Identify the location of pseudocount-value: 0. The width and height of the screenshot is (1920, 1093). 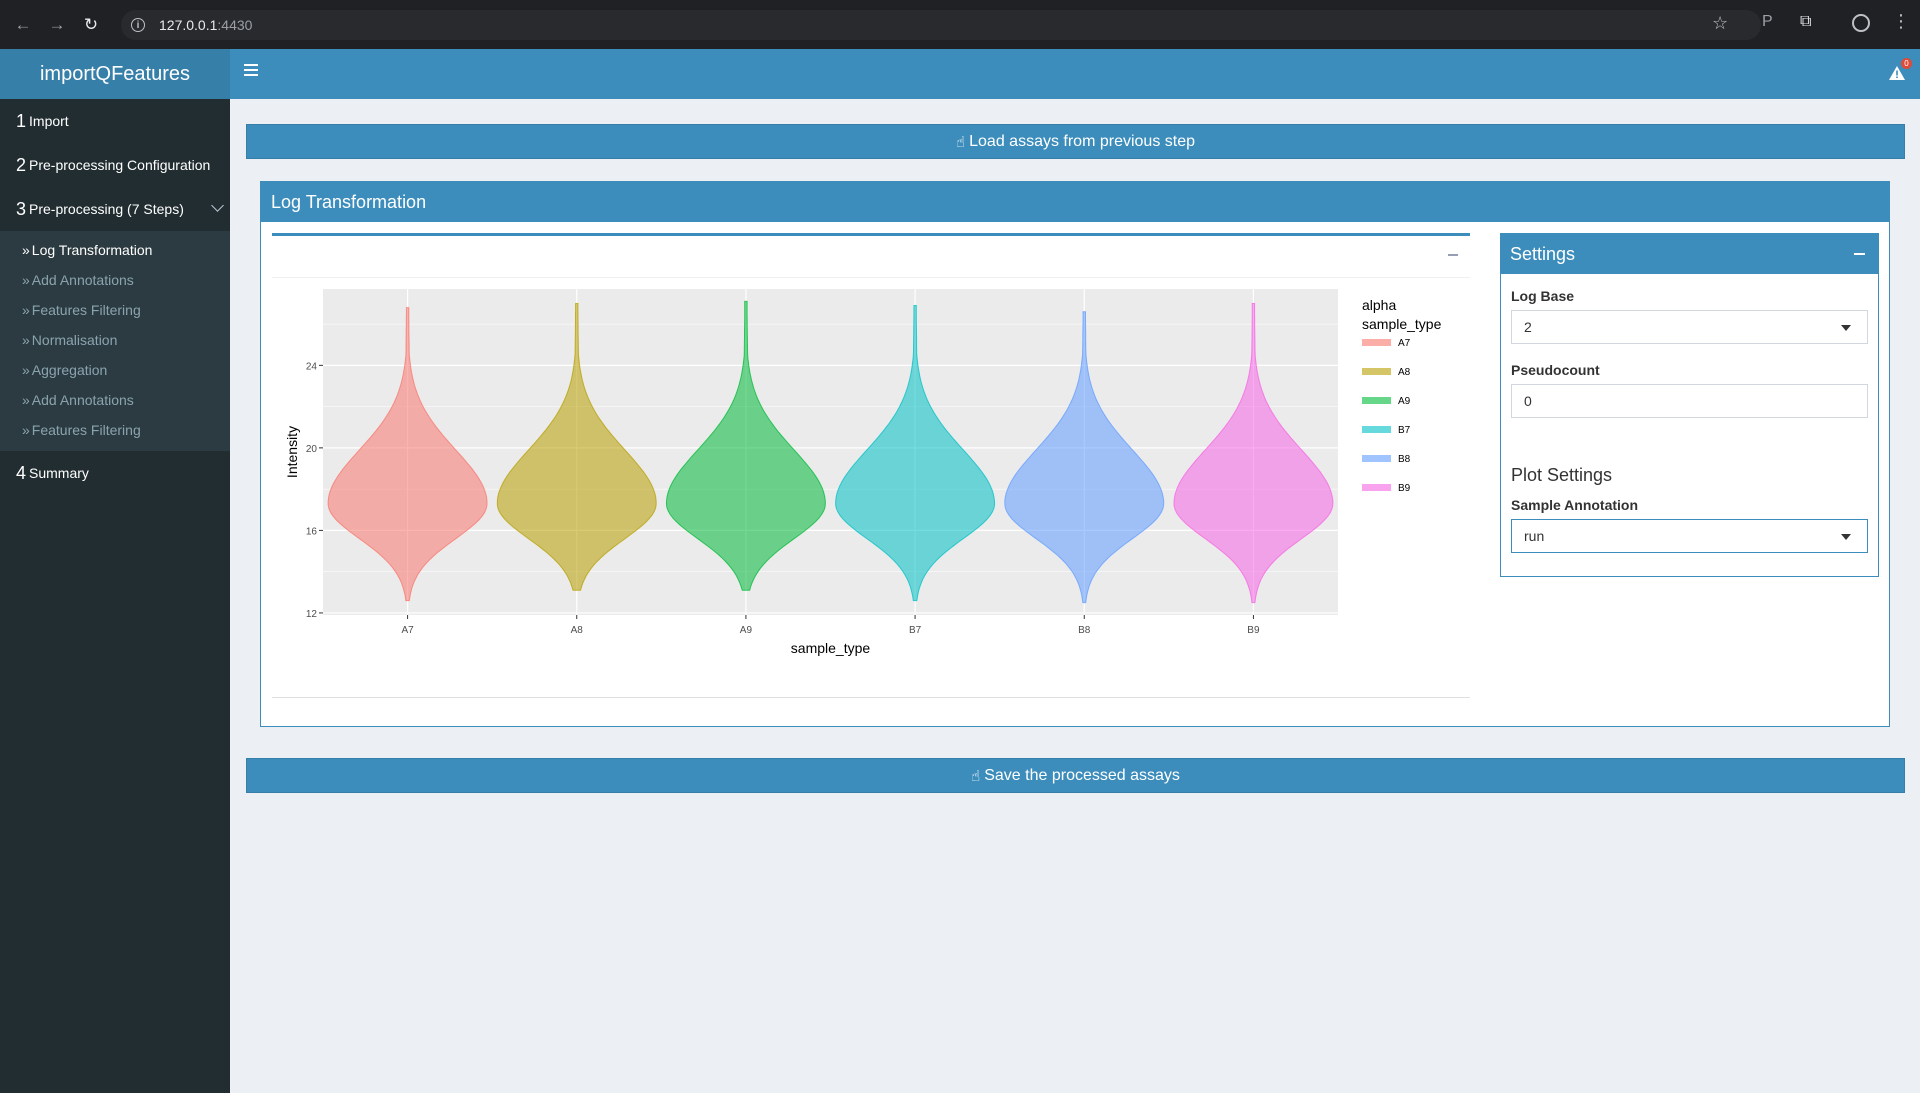
(1528, 401).